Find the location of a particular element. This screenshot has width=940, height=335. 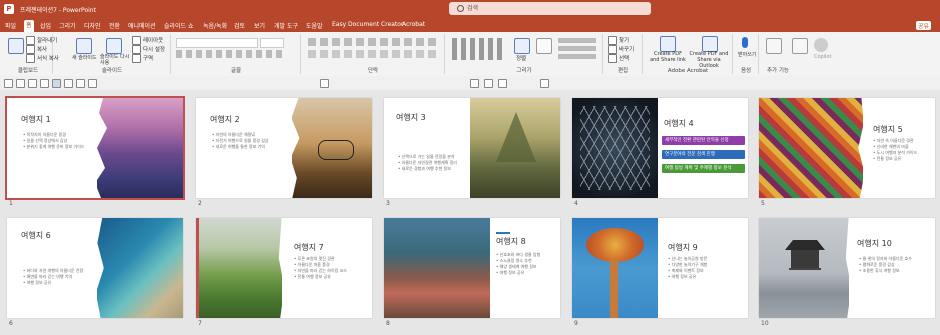

customize-qat-icon is located at coordinates (544, 83).